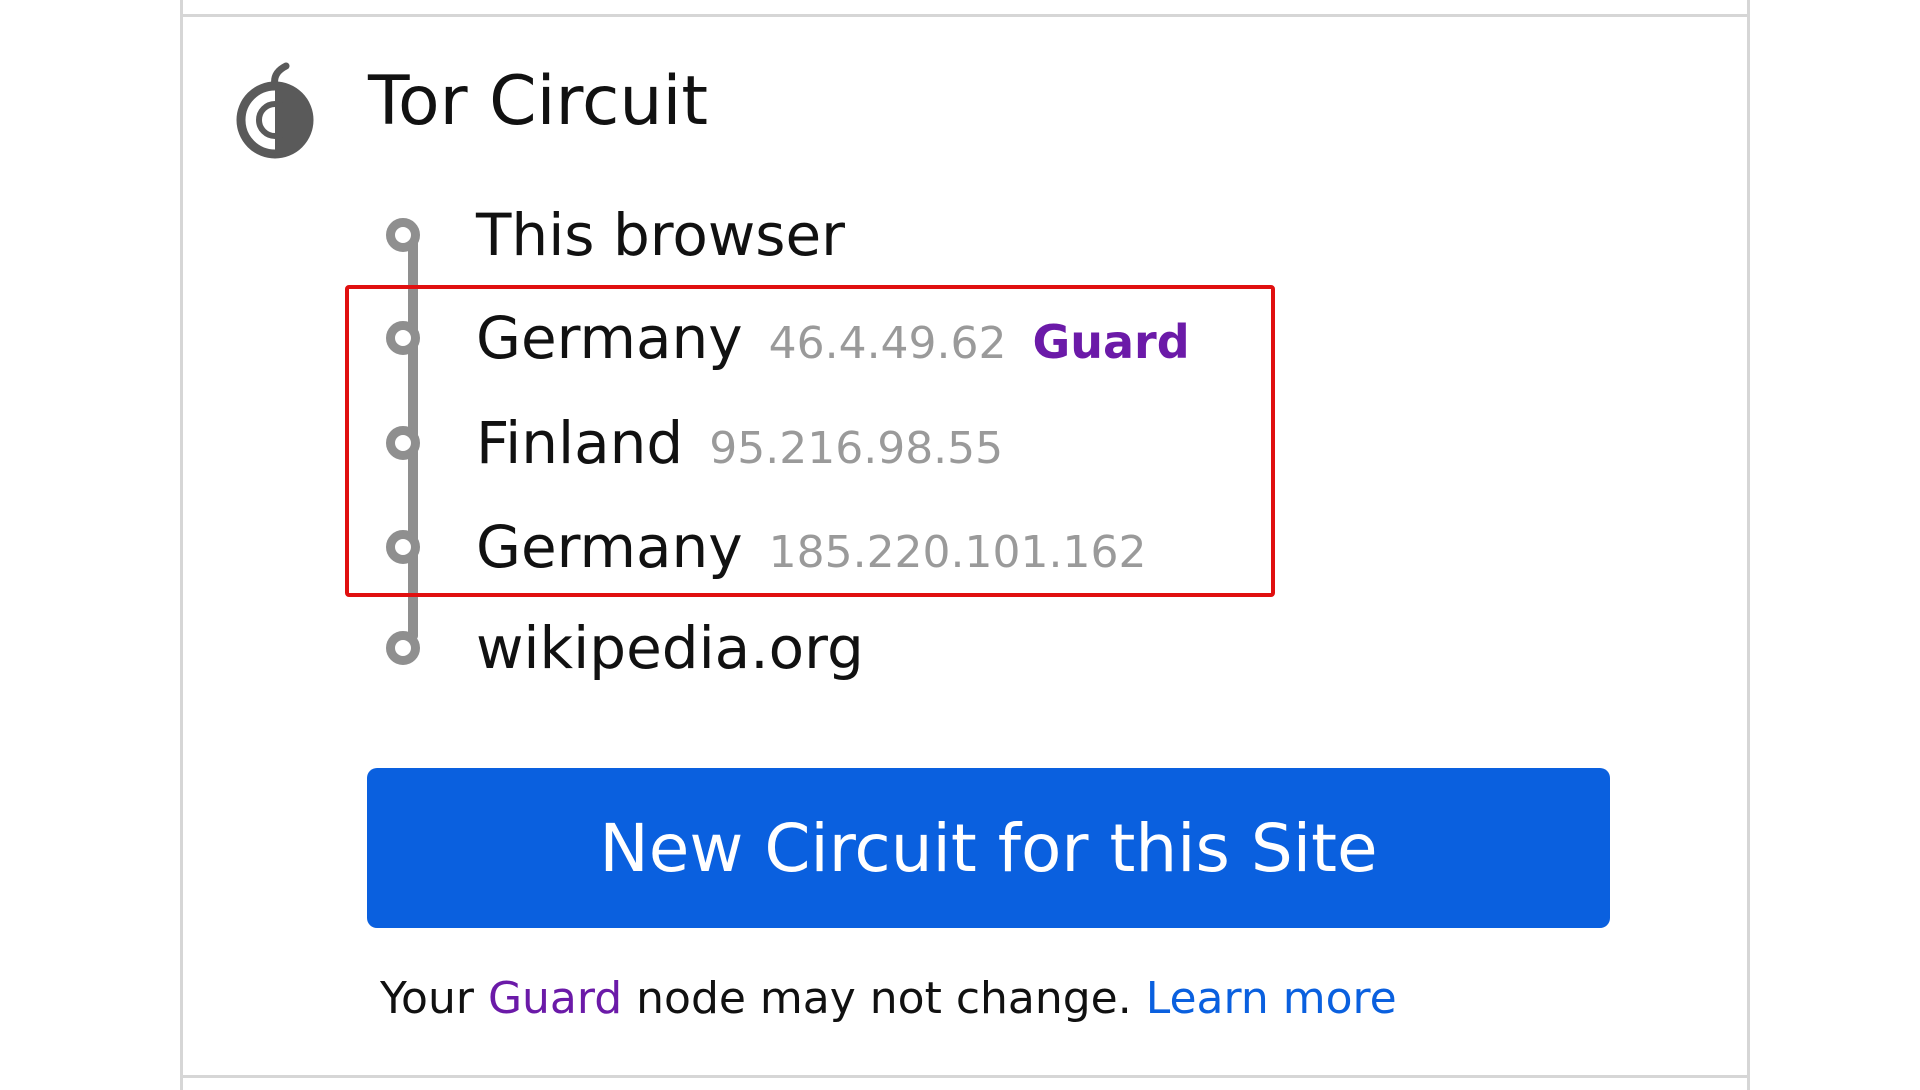  I want to click on new-circuit-button: New Circuit for this Site, so click(988, 848).